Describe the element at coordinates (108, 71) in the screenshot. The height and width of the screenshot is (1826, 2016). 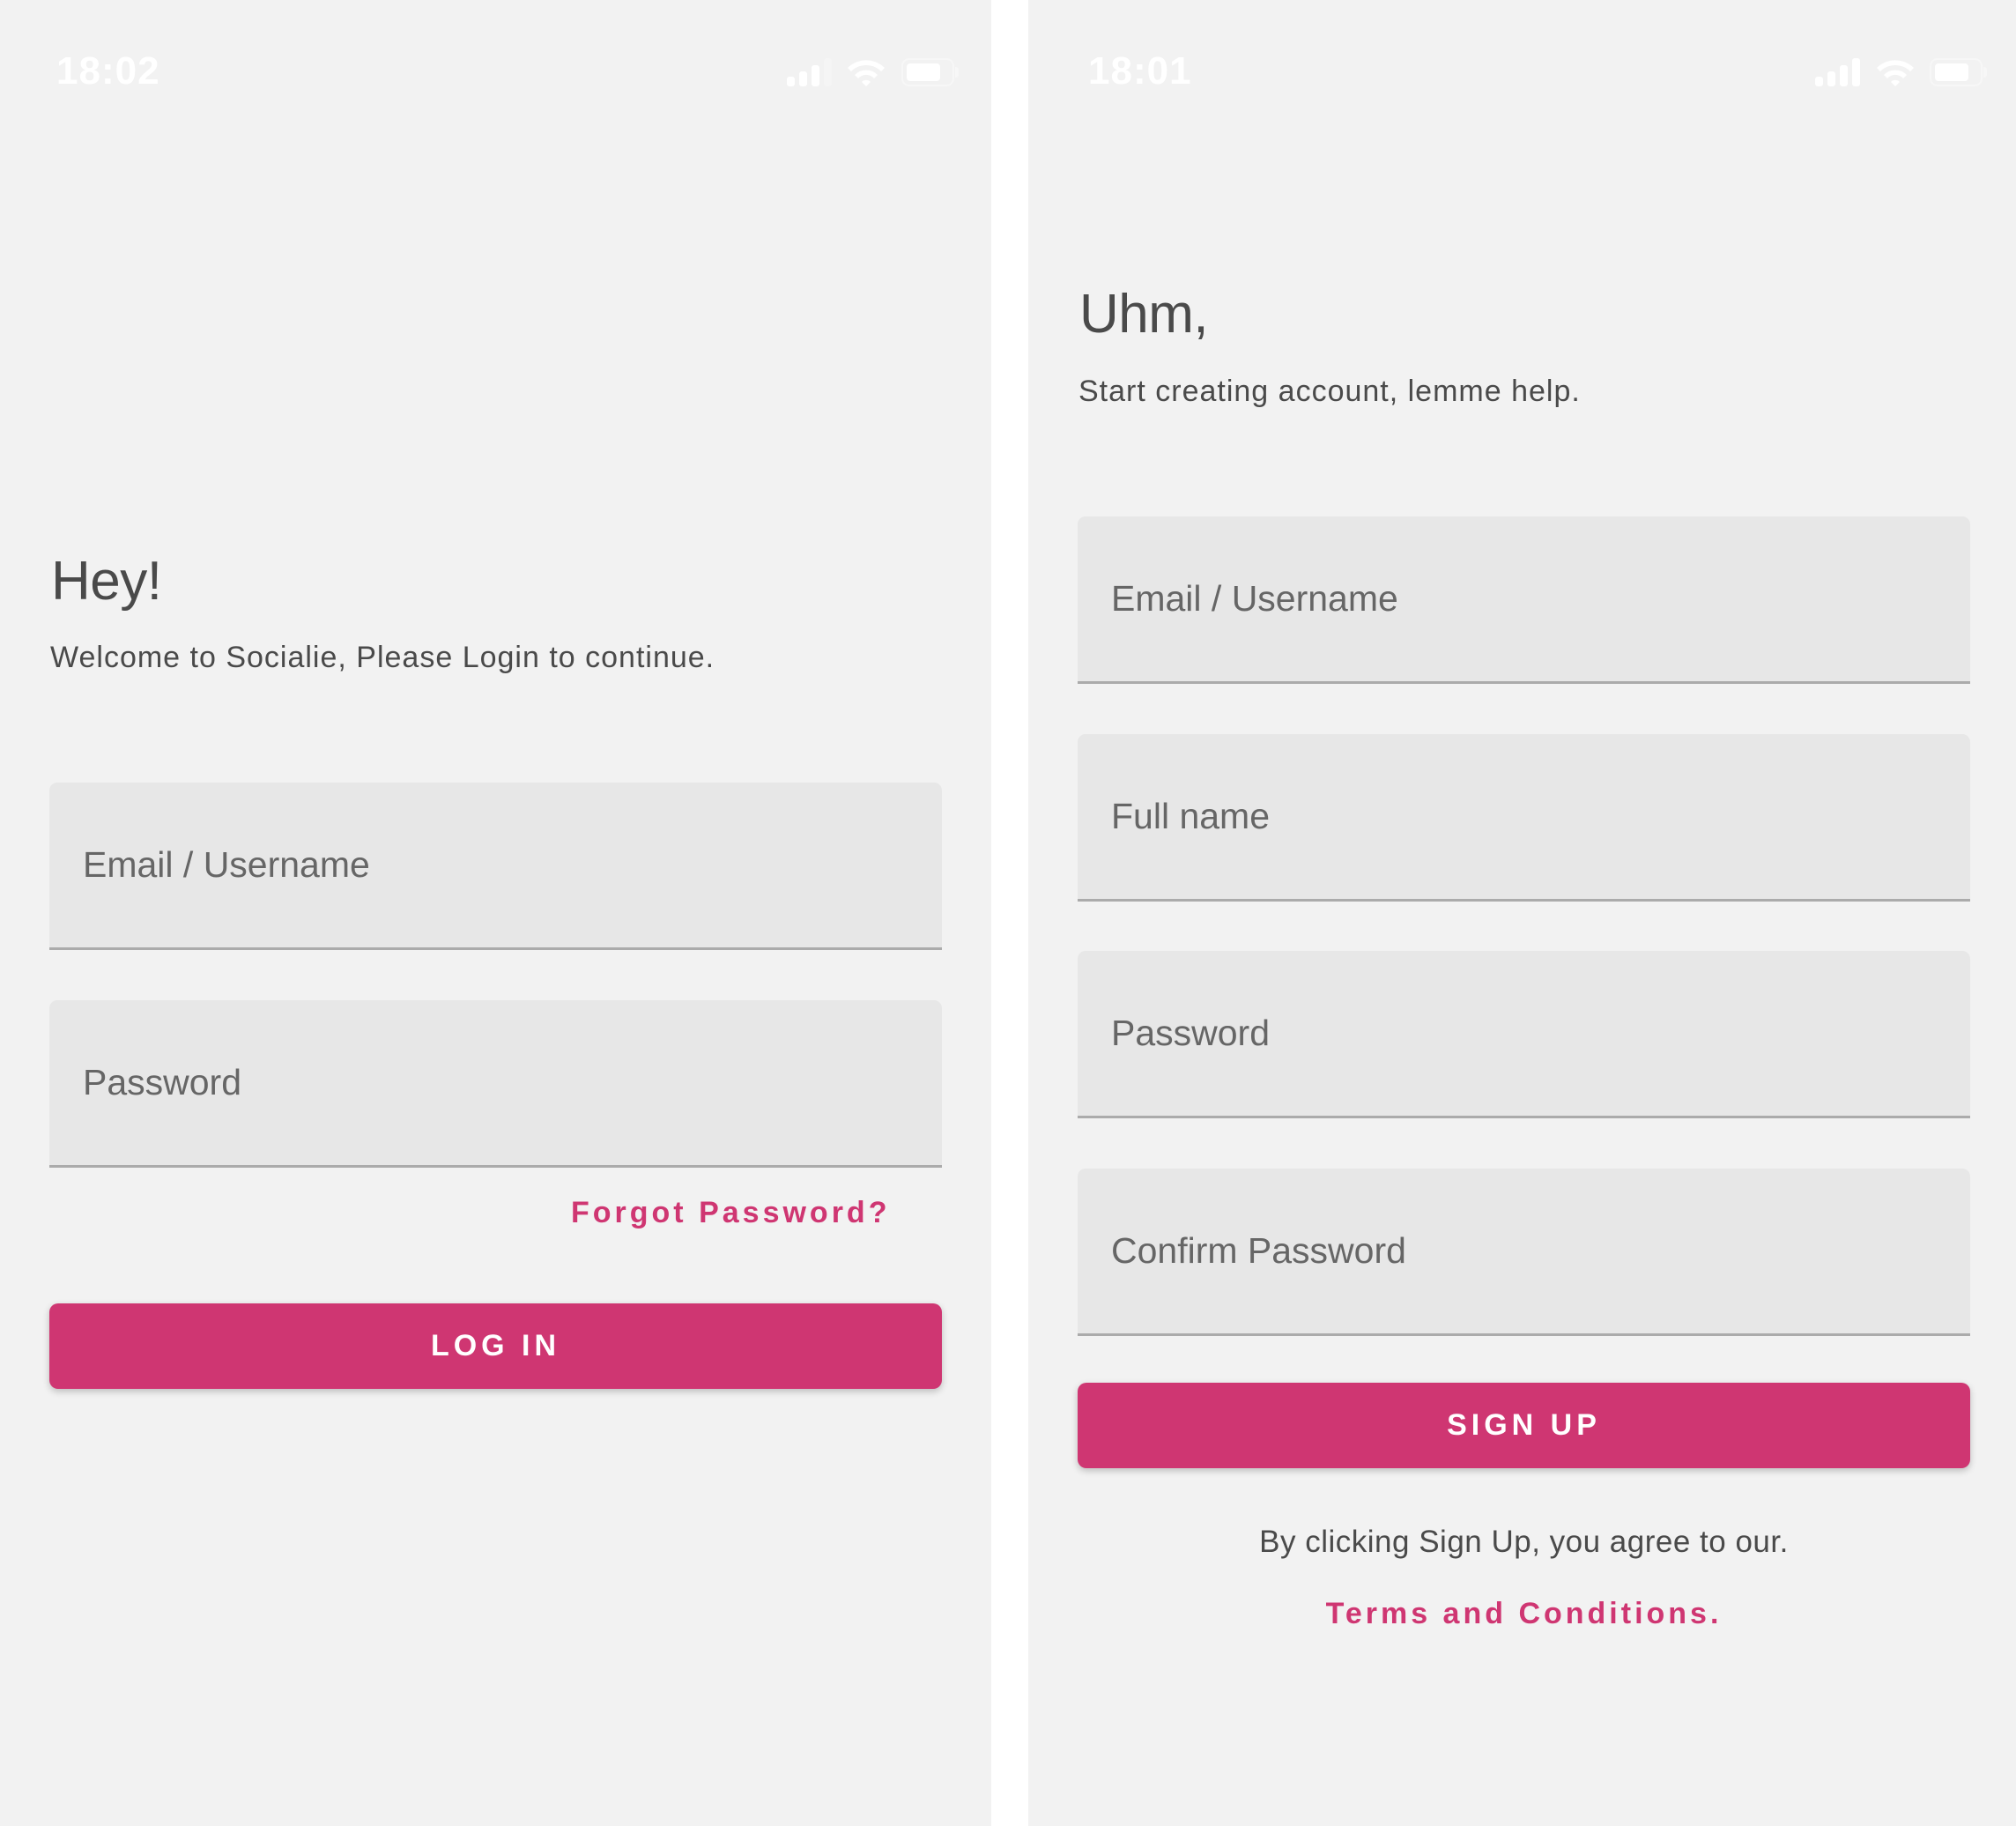
I see `status-time: 18:02` at that location.